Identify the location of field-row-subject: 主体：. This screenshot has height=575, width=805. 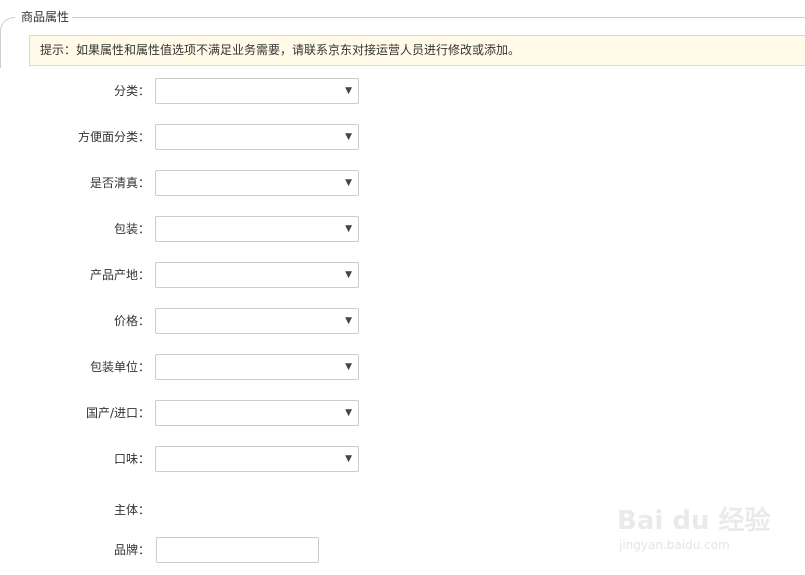
(200, 510).